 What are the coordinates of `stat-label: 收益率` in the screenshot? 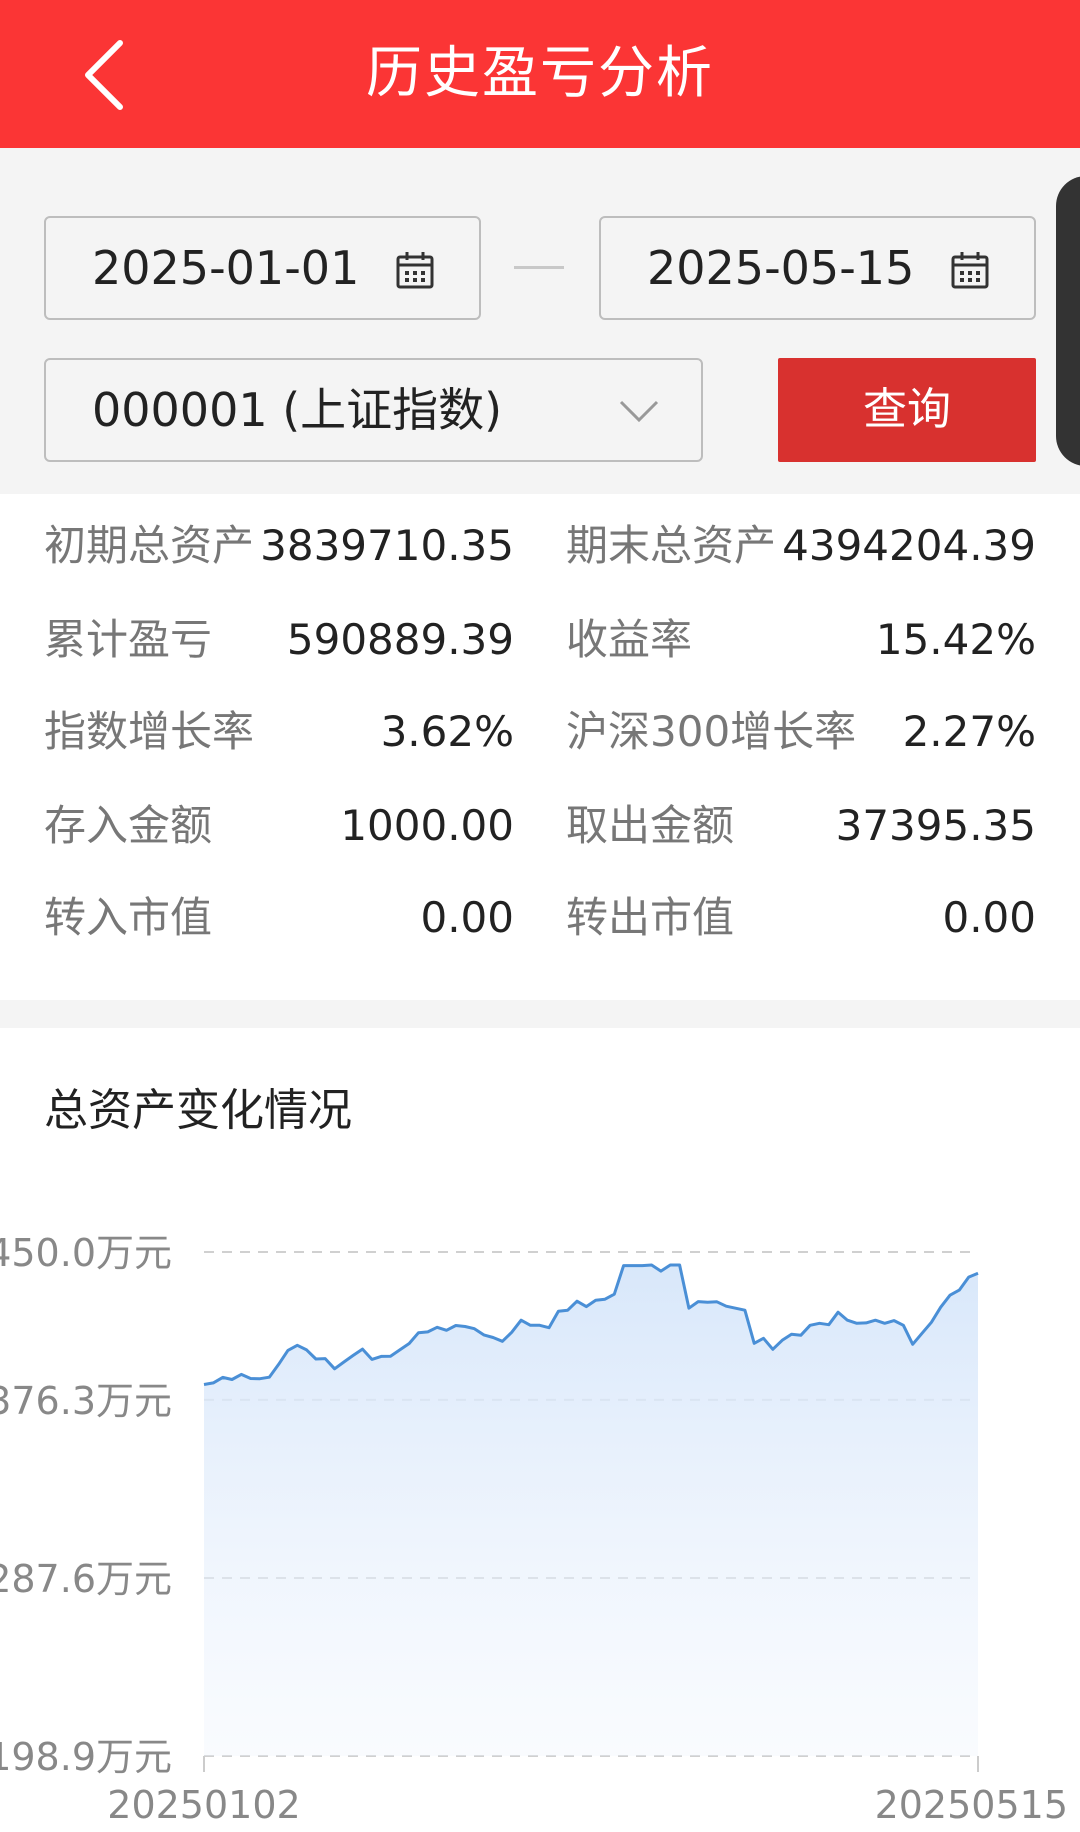 It's located at (629, 639).